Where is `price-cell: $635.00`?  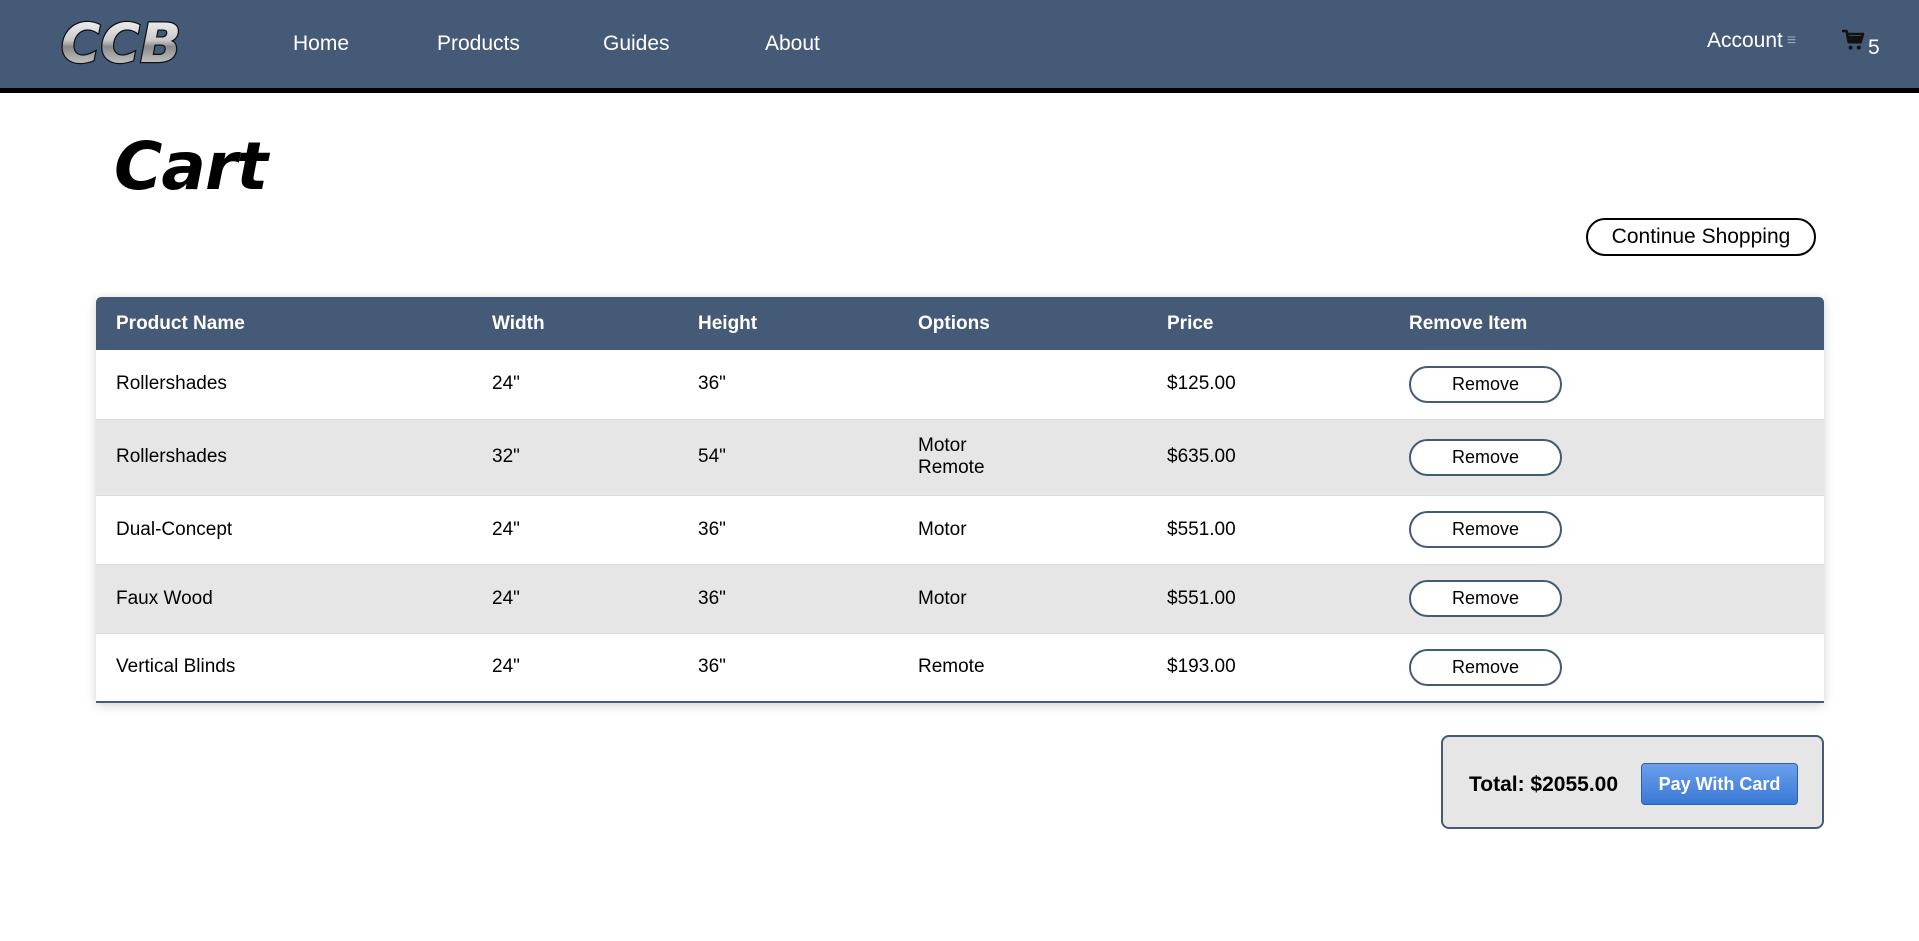 price-cell: $635.00 is located at coordinates (1268, 456).